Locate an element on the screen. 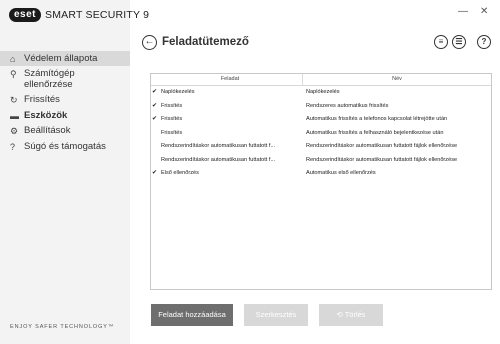  list-menu-icon: ≡ is located at coordinates (441, 42).